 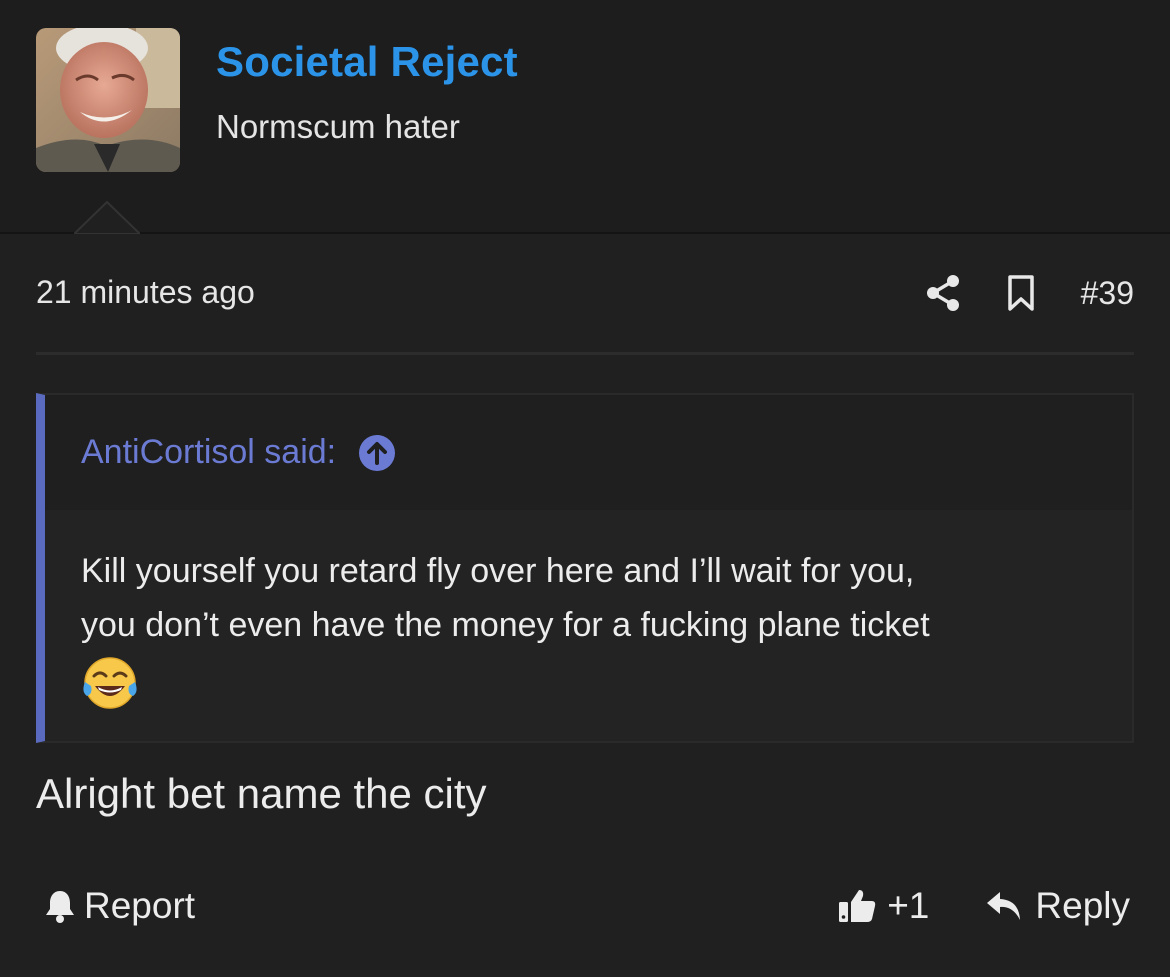 What do you see at coordinates (983, 906) in the screenshot?
I see `post-footer-actions: +1 Reply` at bounding box center [983, 906].